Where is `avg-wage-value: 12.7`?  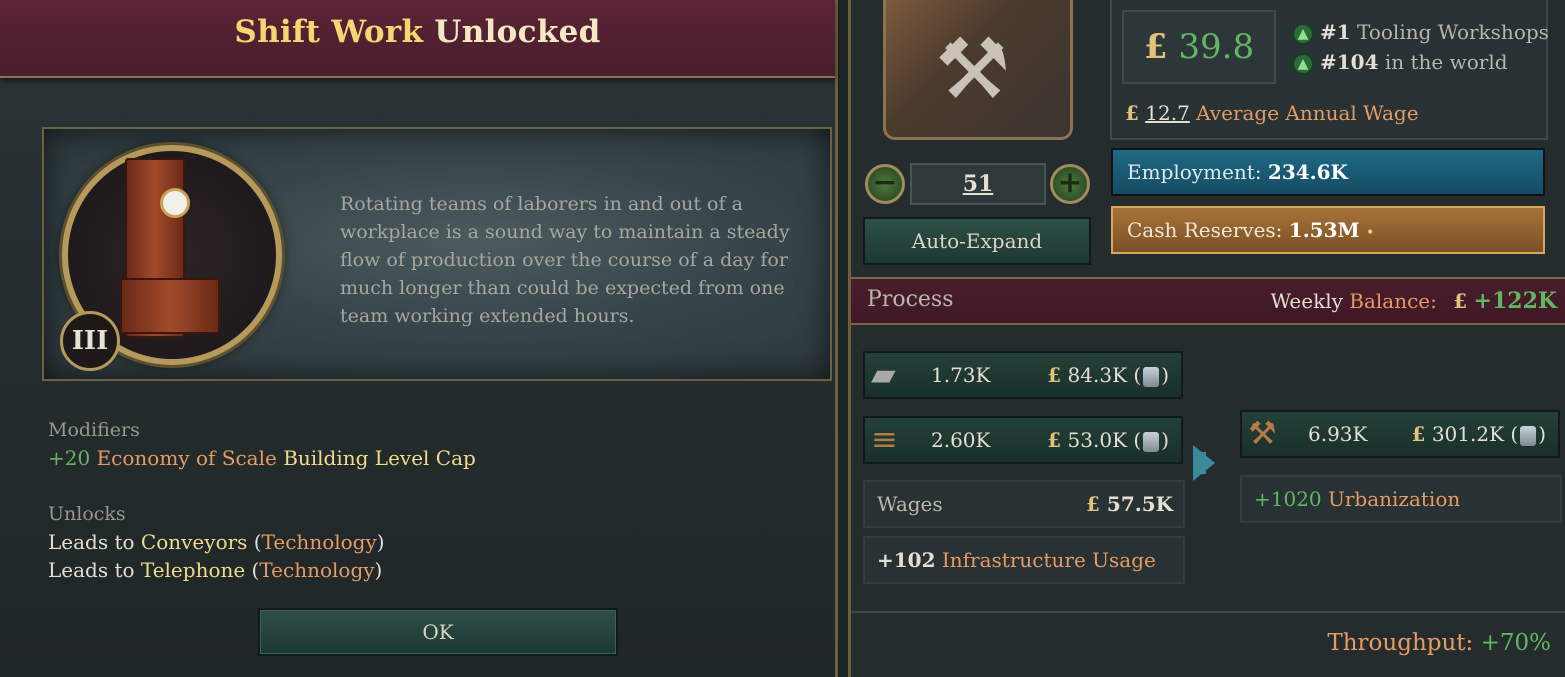 avg-wage-value: 12.7 is located at coordinates (1167, 113).